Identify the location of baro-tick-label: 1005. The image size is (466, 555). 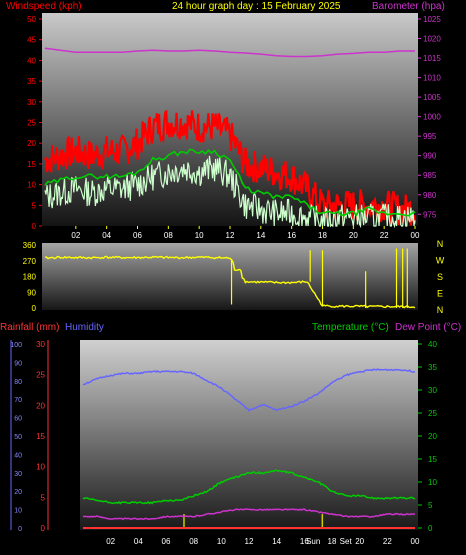
(432, 97).